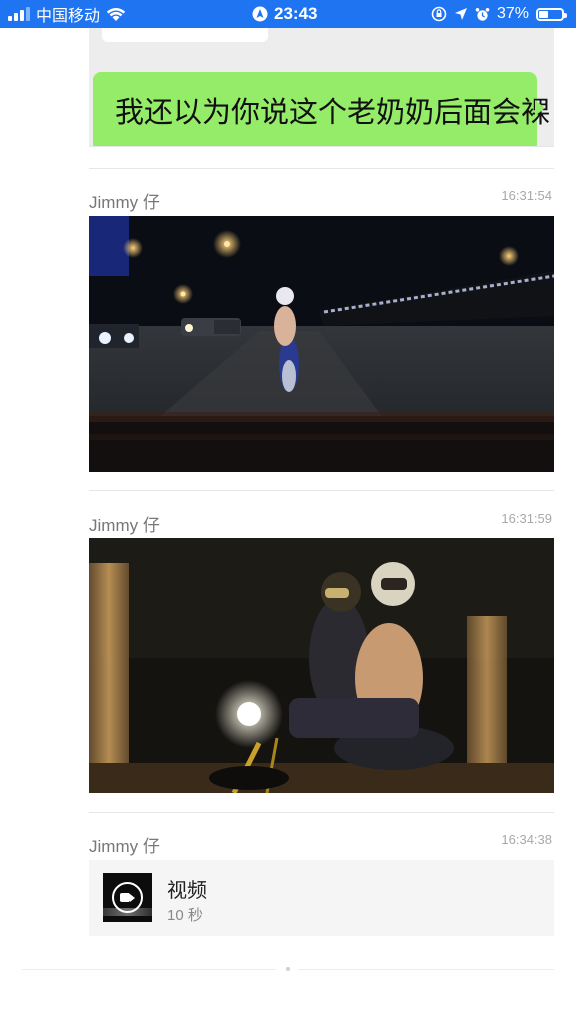 The width and height of the screenshot is (576, 1024). Describe the element at coordinates (540, 108) in the screenshot. I see `bubble-tail` at that location.